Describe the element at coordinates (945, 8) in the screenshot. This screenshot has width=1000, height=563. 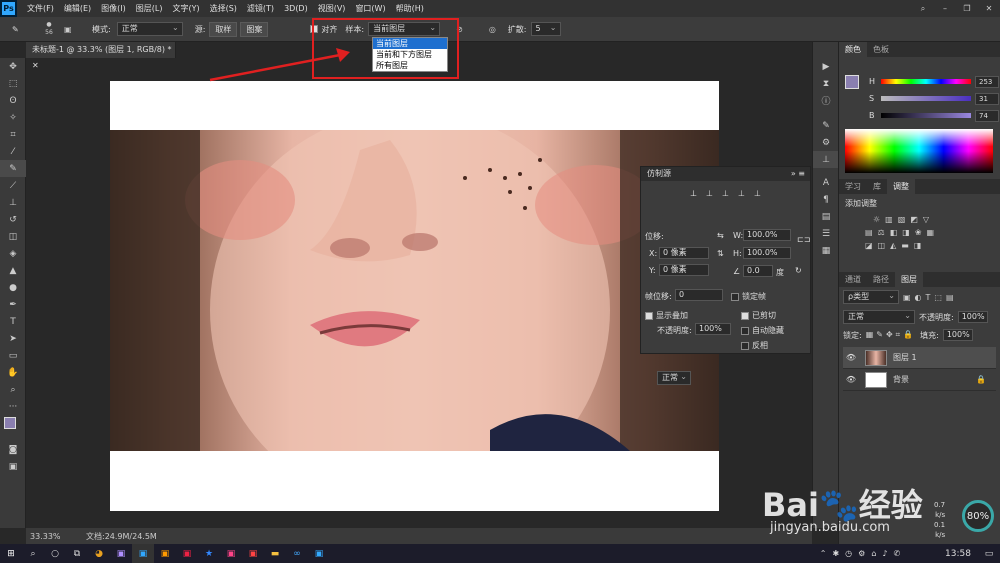
I see `minimize-icon: –` at that location.